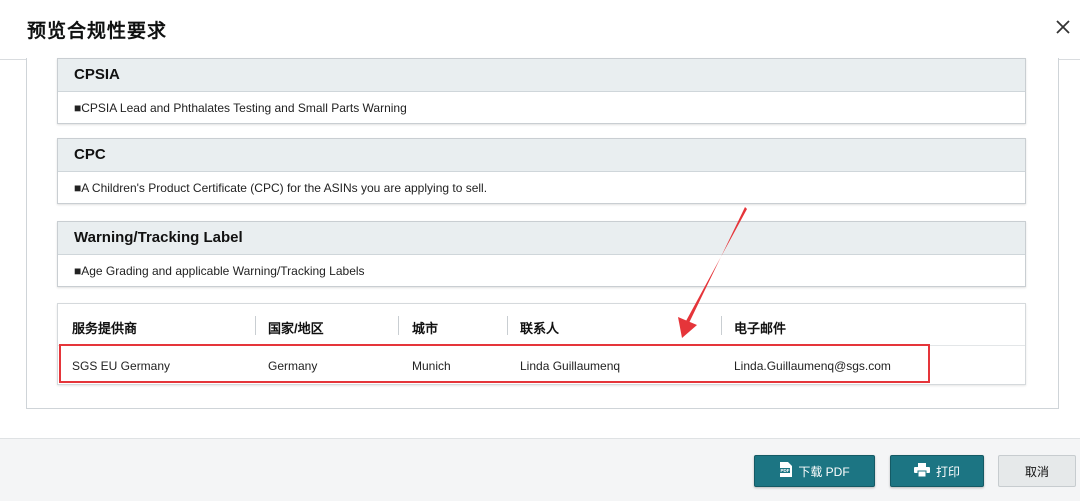  What do you see at coordinates (540, 30) in the screenshot?
I see `modal-header: 预览合规性要求` at bounding box center [540, 30].